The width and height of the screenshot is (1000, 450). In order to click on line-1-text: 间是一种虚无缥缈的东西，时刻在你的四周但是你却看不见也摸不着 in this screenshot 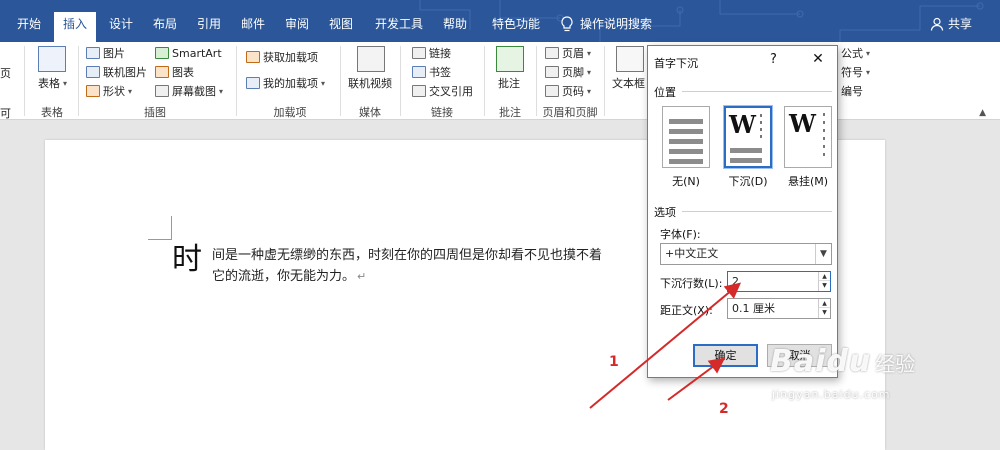, I will do `click(407, 255)`.